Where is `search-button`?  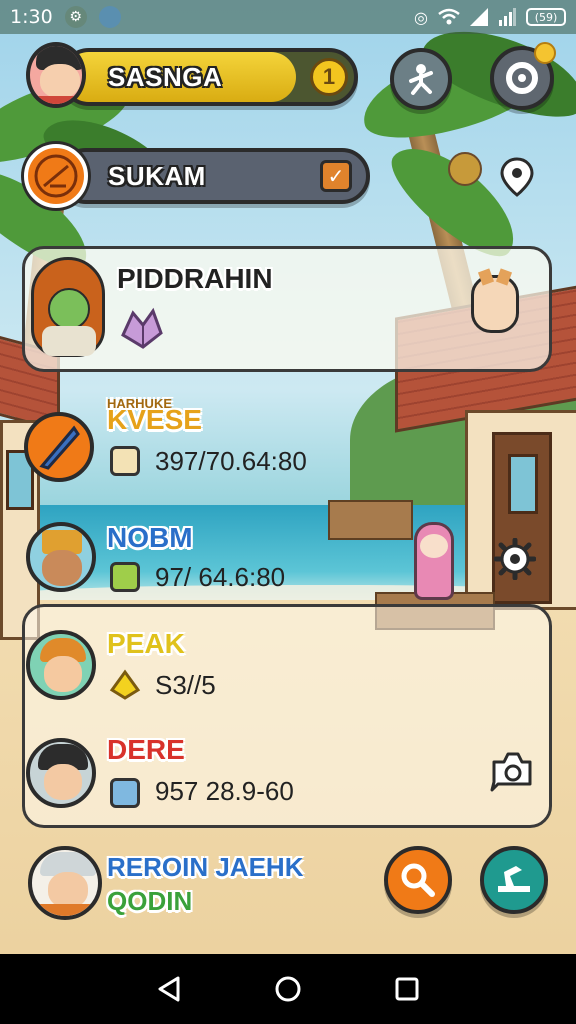 search-button is located at coordinates (418, 880).